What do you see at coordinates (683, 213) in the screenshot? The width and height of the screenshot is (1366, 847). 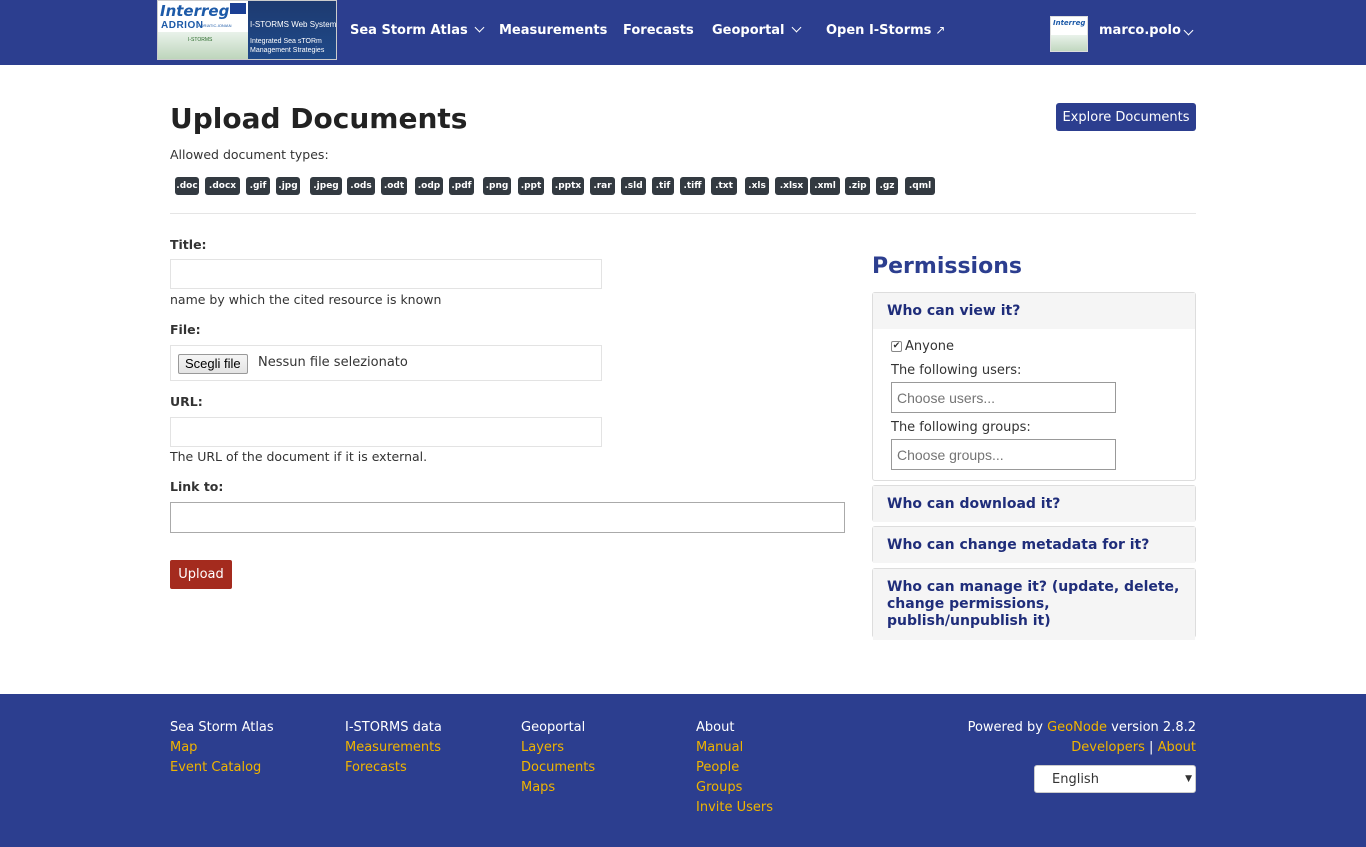 I see `divider` at bounding box center [683, 213].